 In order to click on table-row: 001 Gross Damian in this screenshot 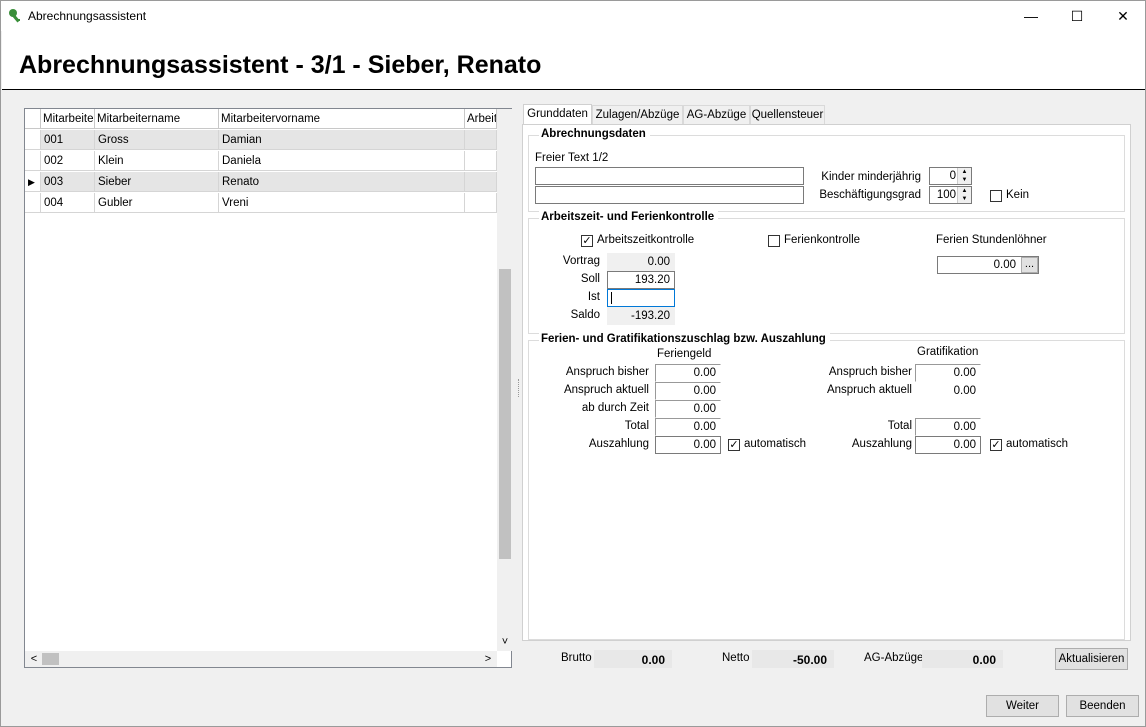, I will do `click(261, 140)`.